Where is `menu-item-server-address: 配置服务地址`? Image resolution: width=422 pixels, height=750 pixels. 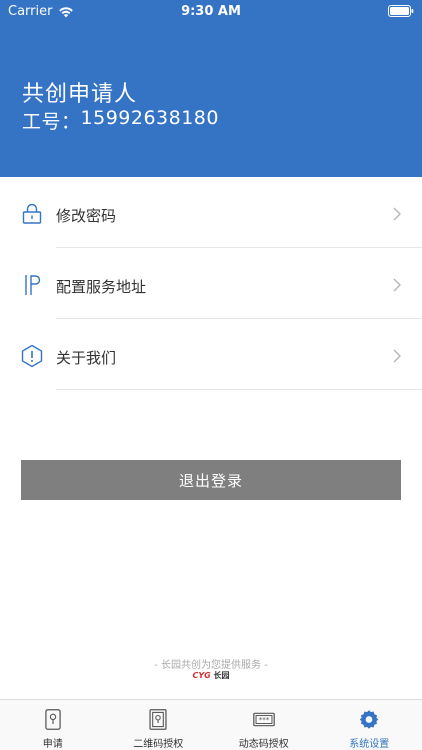 menu-item-server-address: 配置服务地址 is located at coordinates (211, 283).